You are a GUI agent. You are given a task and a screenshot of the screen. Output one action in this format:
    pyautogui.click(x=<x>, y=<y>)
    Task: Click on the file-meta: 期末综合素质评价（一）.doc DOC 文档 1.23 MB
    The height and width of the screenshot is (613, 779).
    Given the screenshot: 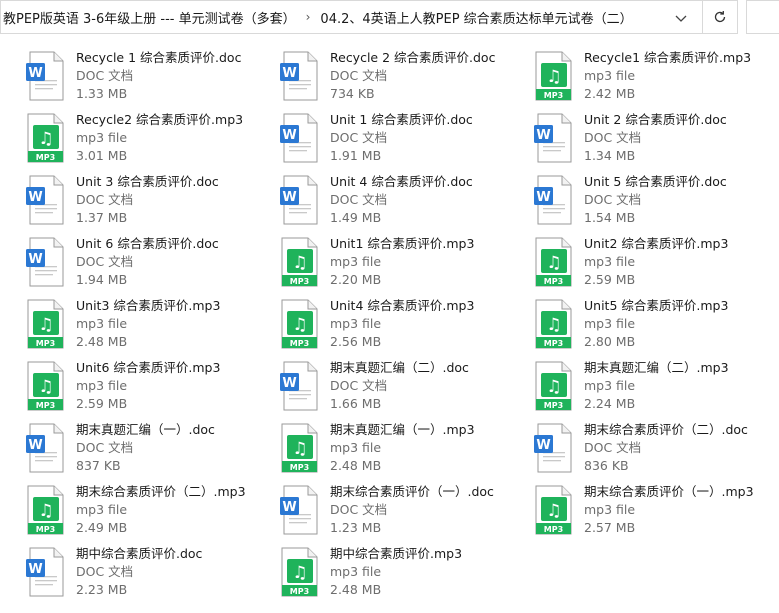 What is the action you would take?
    pyautogui.click(x=412, y=510)
    